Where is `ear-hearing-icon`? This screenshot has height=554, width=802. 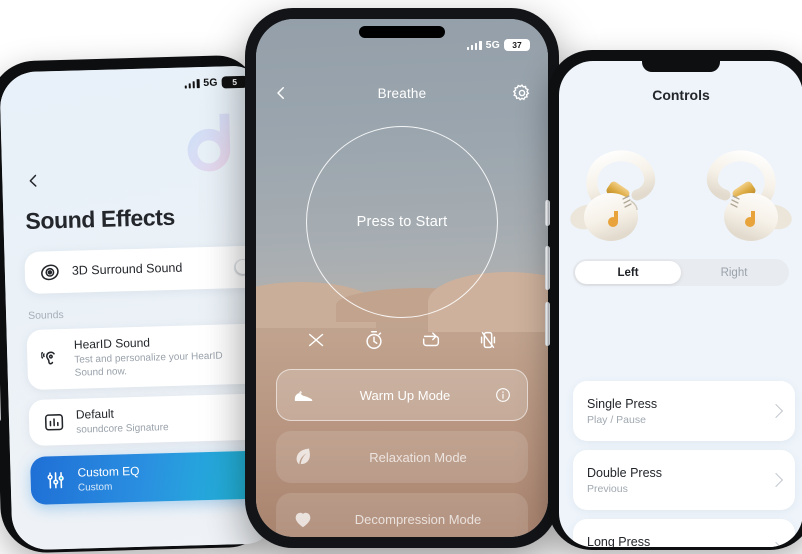 ear-hearing-icon is located at coordinates (52, 359).